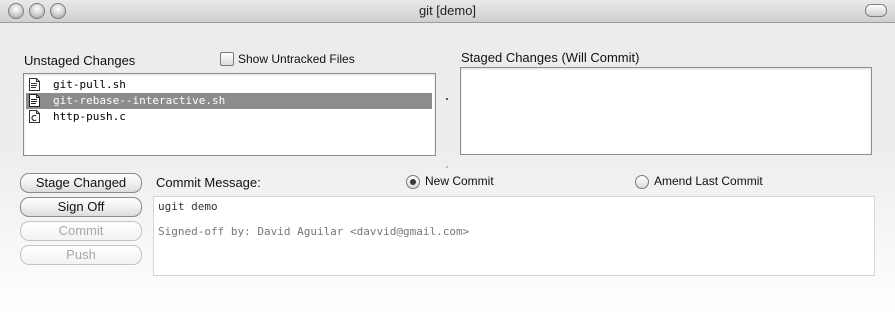 The image size is (895, 313). What do you see at coordinates (81, 231) in the screenshot?
I see `commit-button: Commit` at bounding box center [81, 231].